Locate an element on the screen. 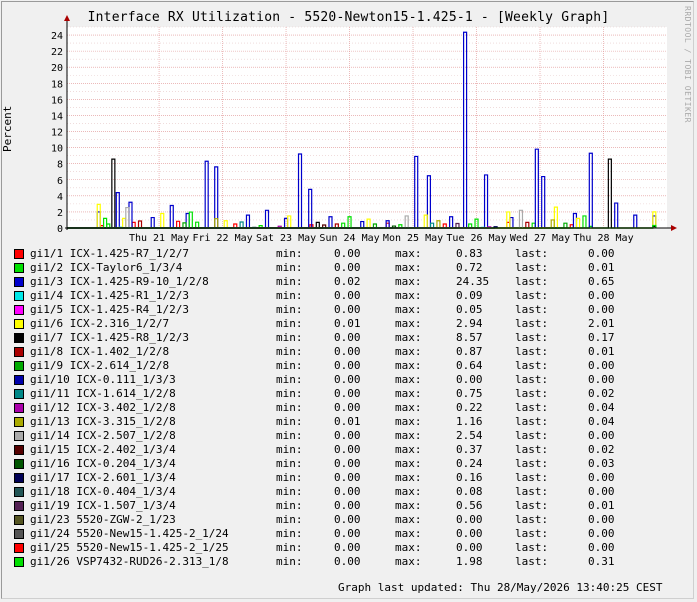 The width and height of the screenshot is (697, 602). legend-max-value: 0.24 is located at coordinates (469, 463).